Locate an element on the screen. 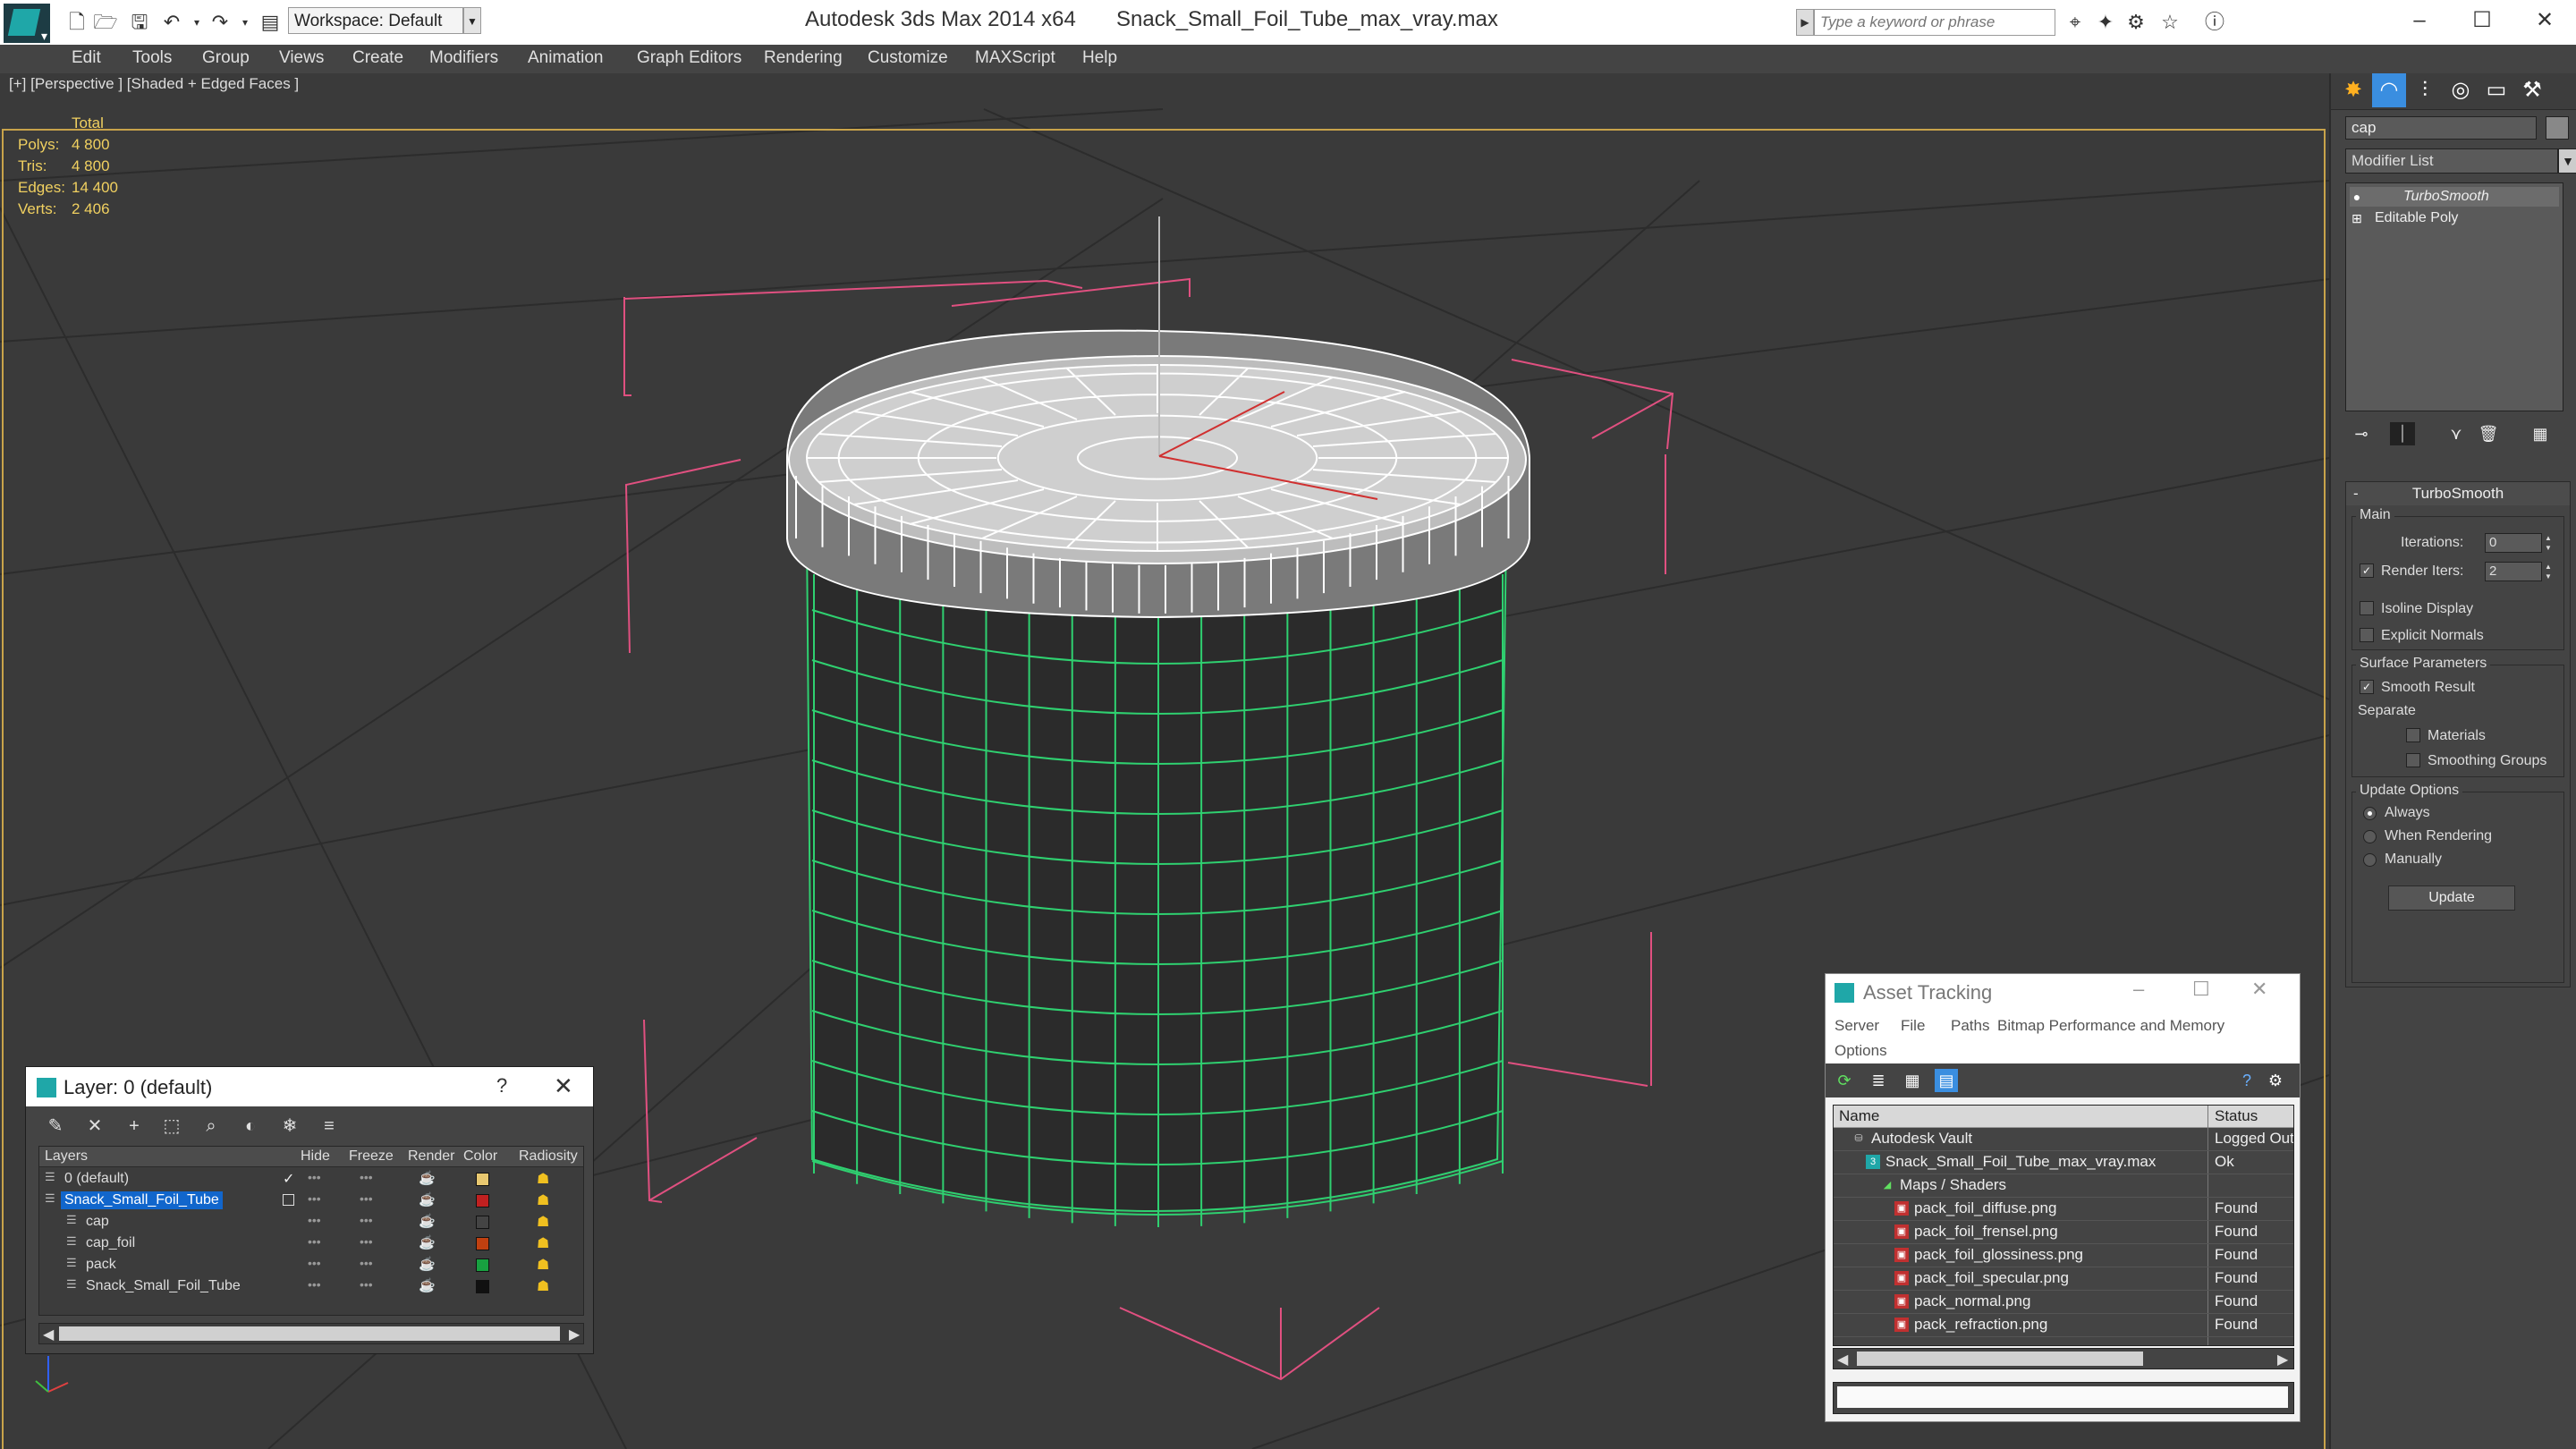 The image size is (2576, 1449). layer-row: ☰ pack ••• ••• ☕ ☗ is located at coordinates (311, 1264).